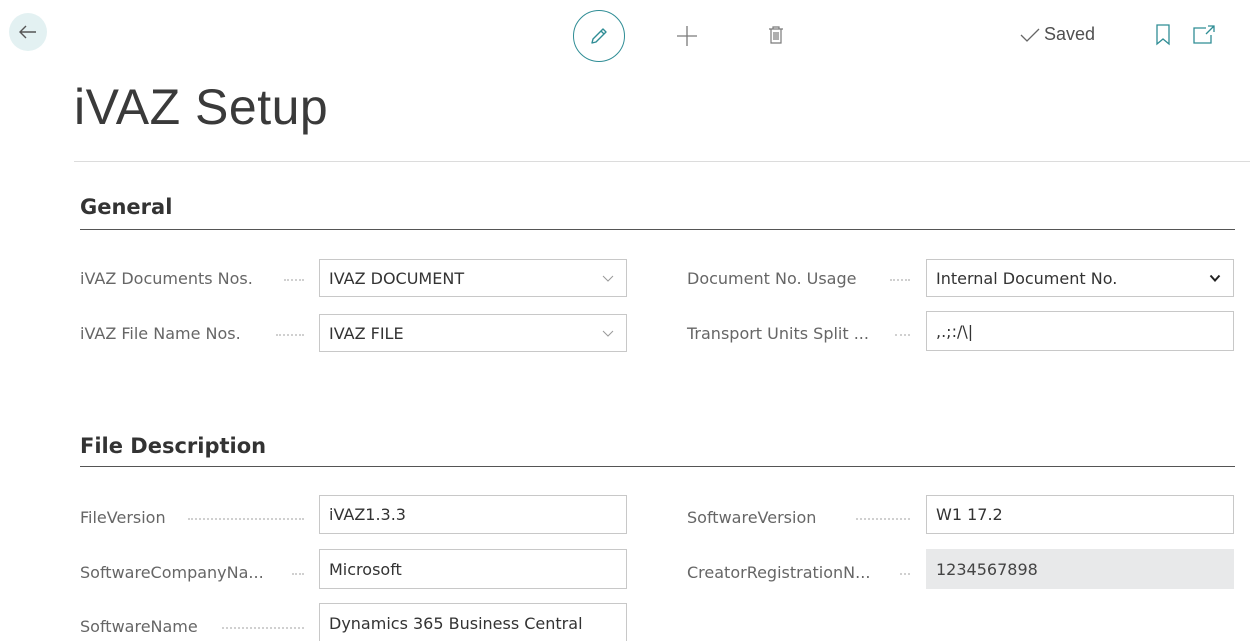 The height and width of the screenshot is (641, 1250). What do you see at coordinates (473, 569) in the screenshot?
I see `software-company-name-field: Microsoft` at bounding box center [473, 569].